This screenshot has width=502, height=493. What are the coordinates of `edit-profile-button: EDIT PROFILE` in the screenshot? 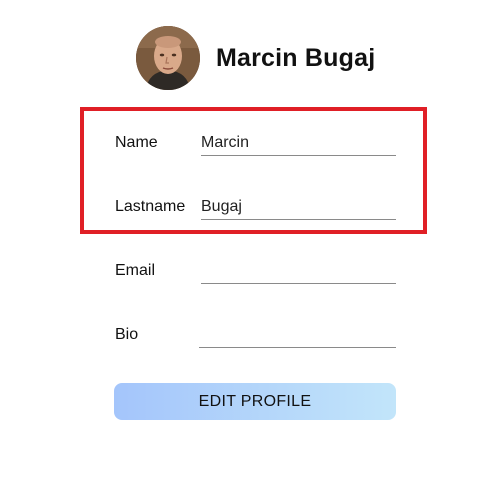 It's located at (255, 401).